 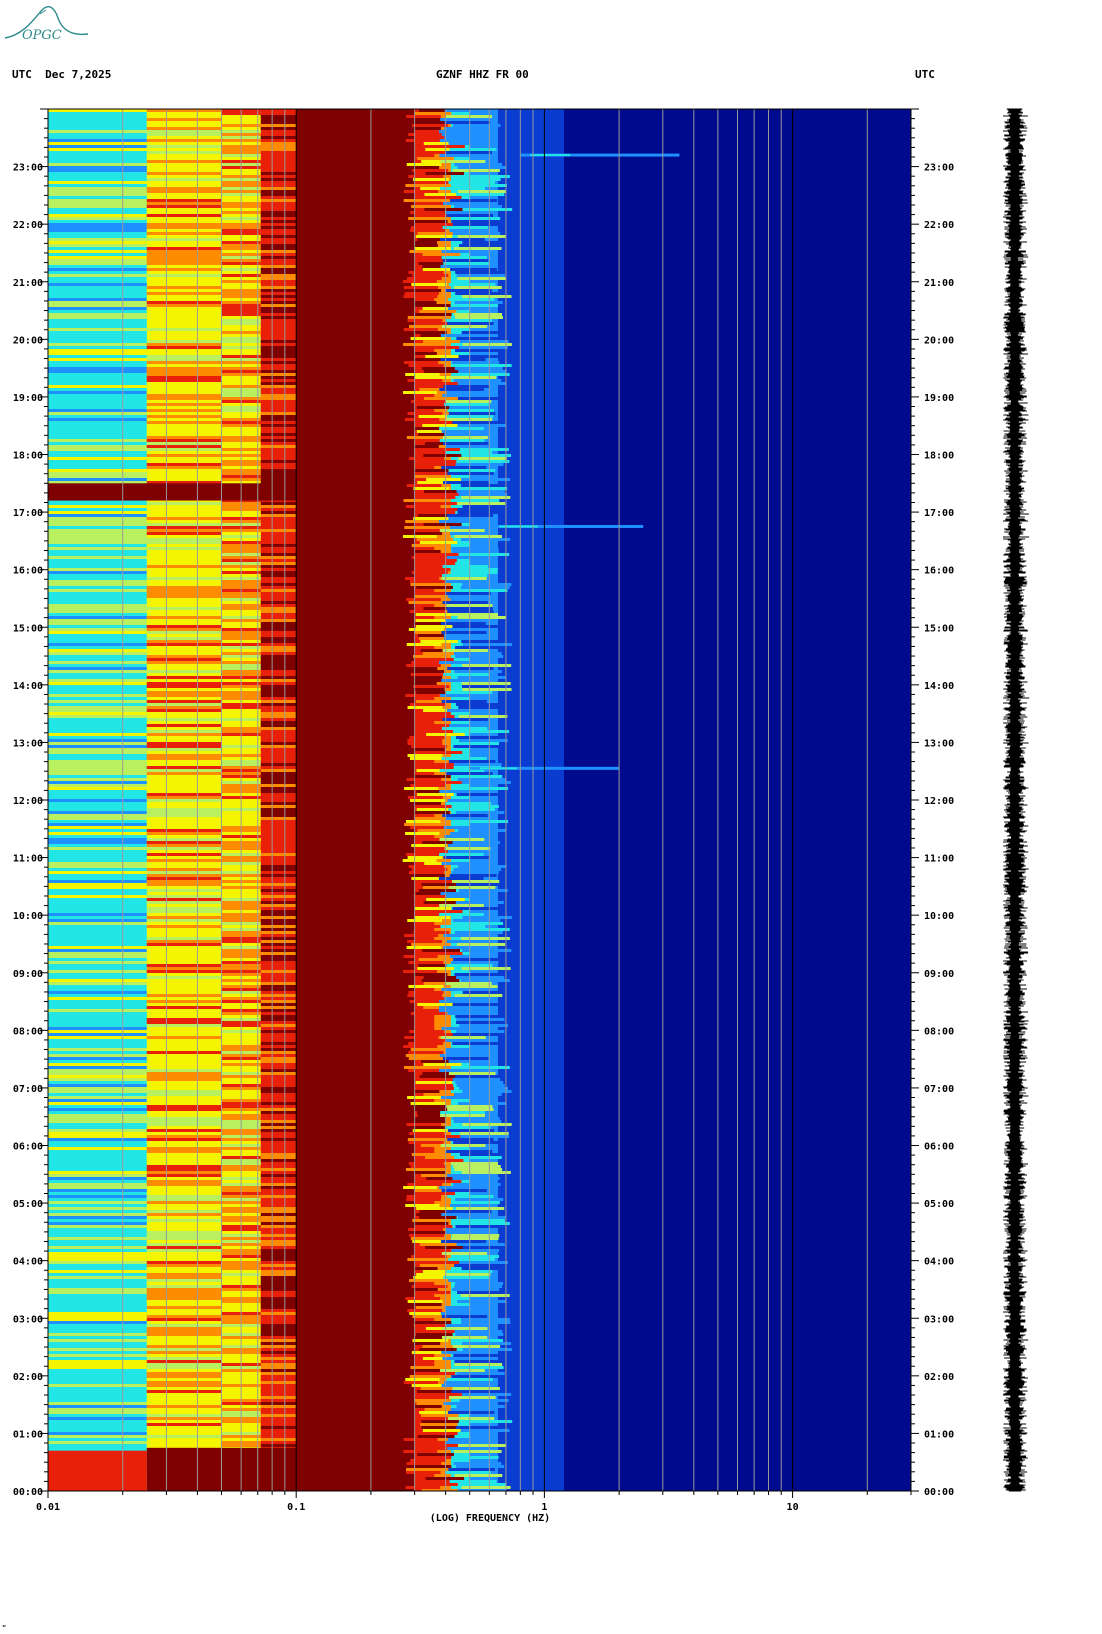 I want to click on time-tick-label: 20:00, so click(x=28, y=340).